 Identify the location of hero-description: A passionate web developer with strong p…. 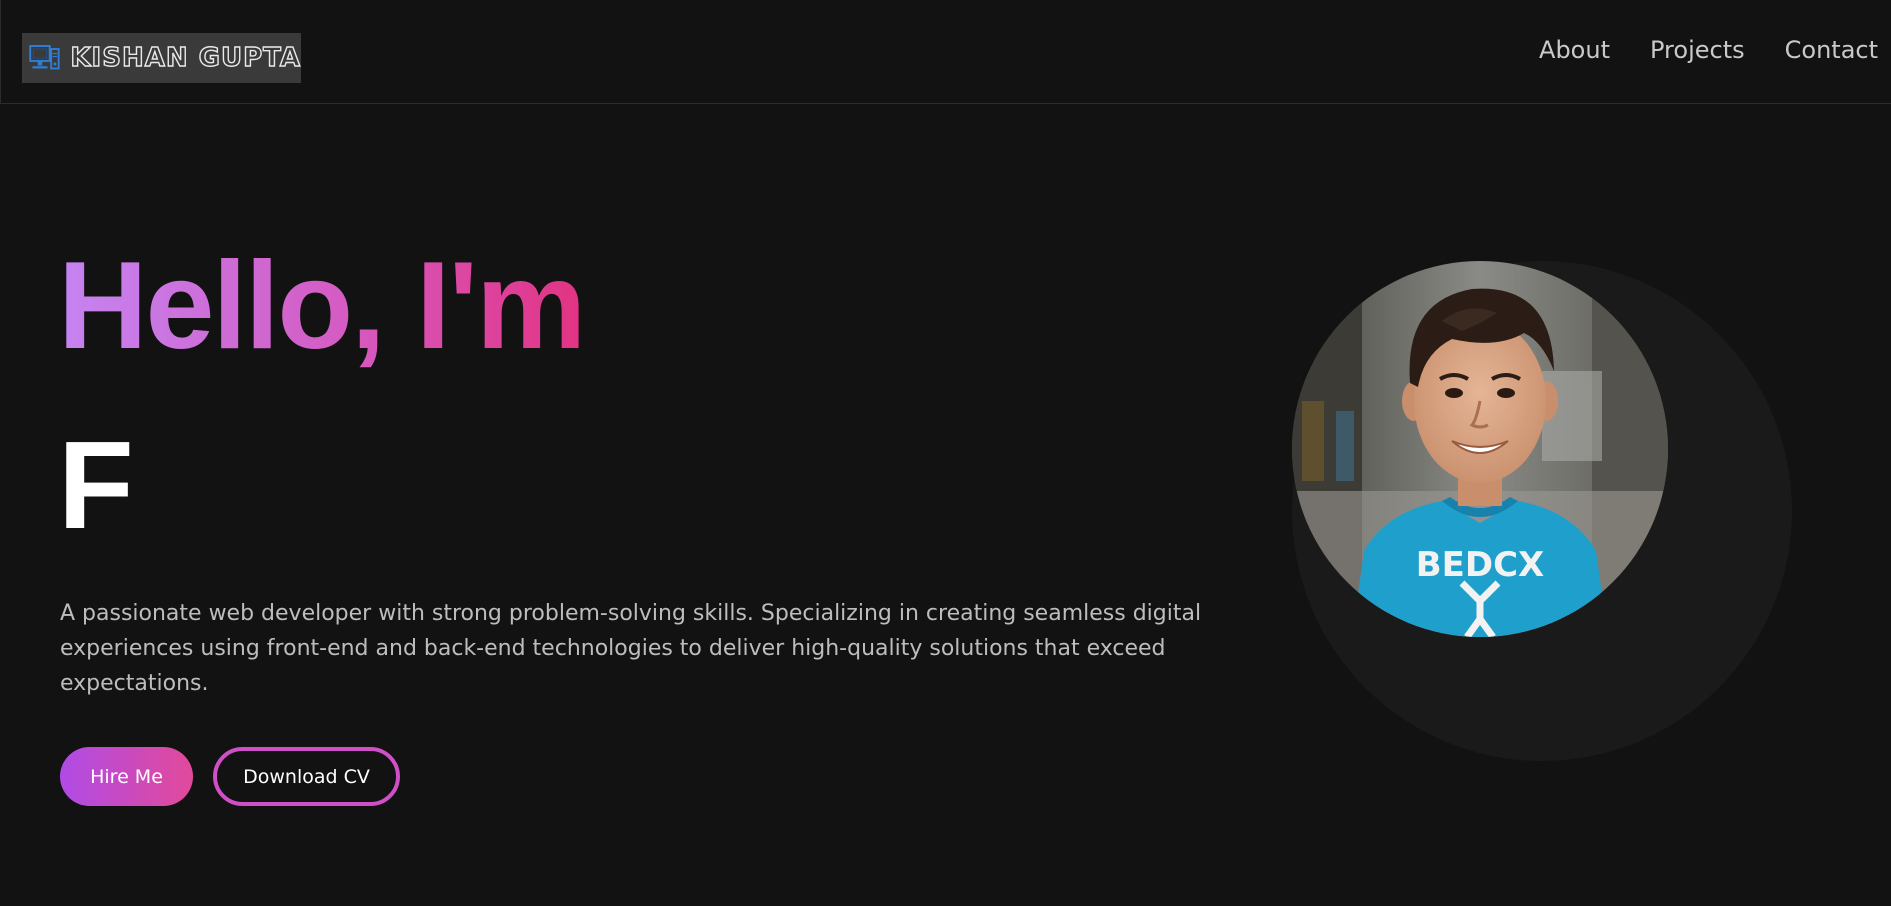
(631, 648).